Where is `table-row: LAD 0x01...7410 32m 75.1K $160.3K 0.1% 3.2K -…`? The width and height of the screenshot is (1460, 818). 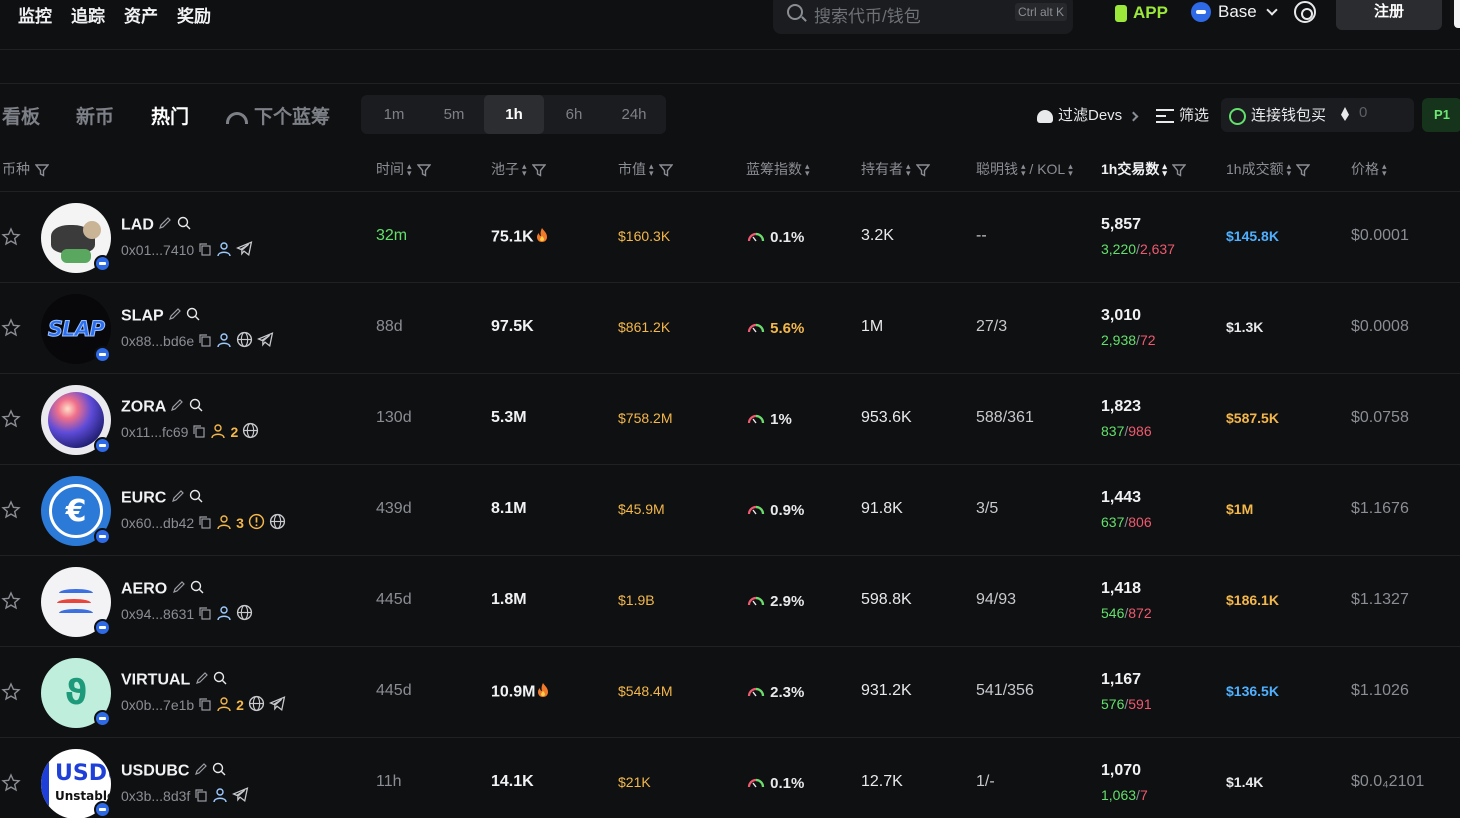 table-row: LAD 0x01...7410 32m 75.1K $160.3K 0.1% 3.2K -… is located at coordinates (730, 236).